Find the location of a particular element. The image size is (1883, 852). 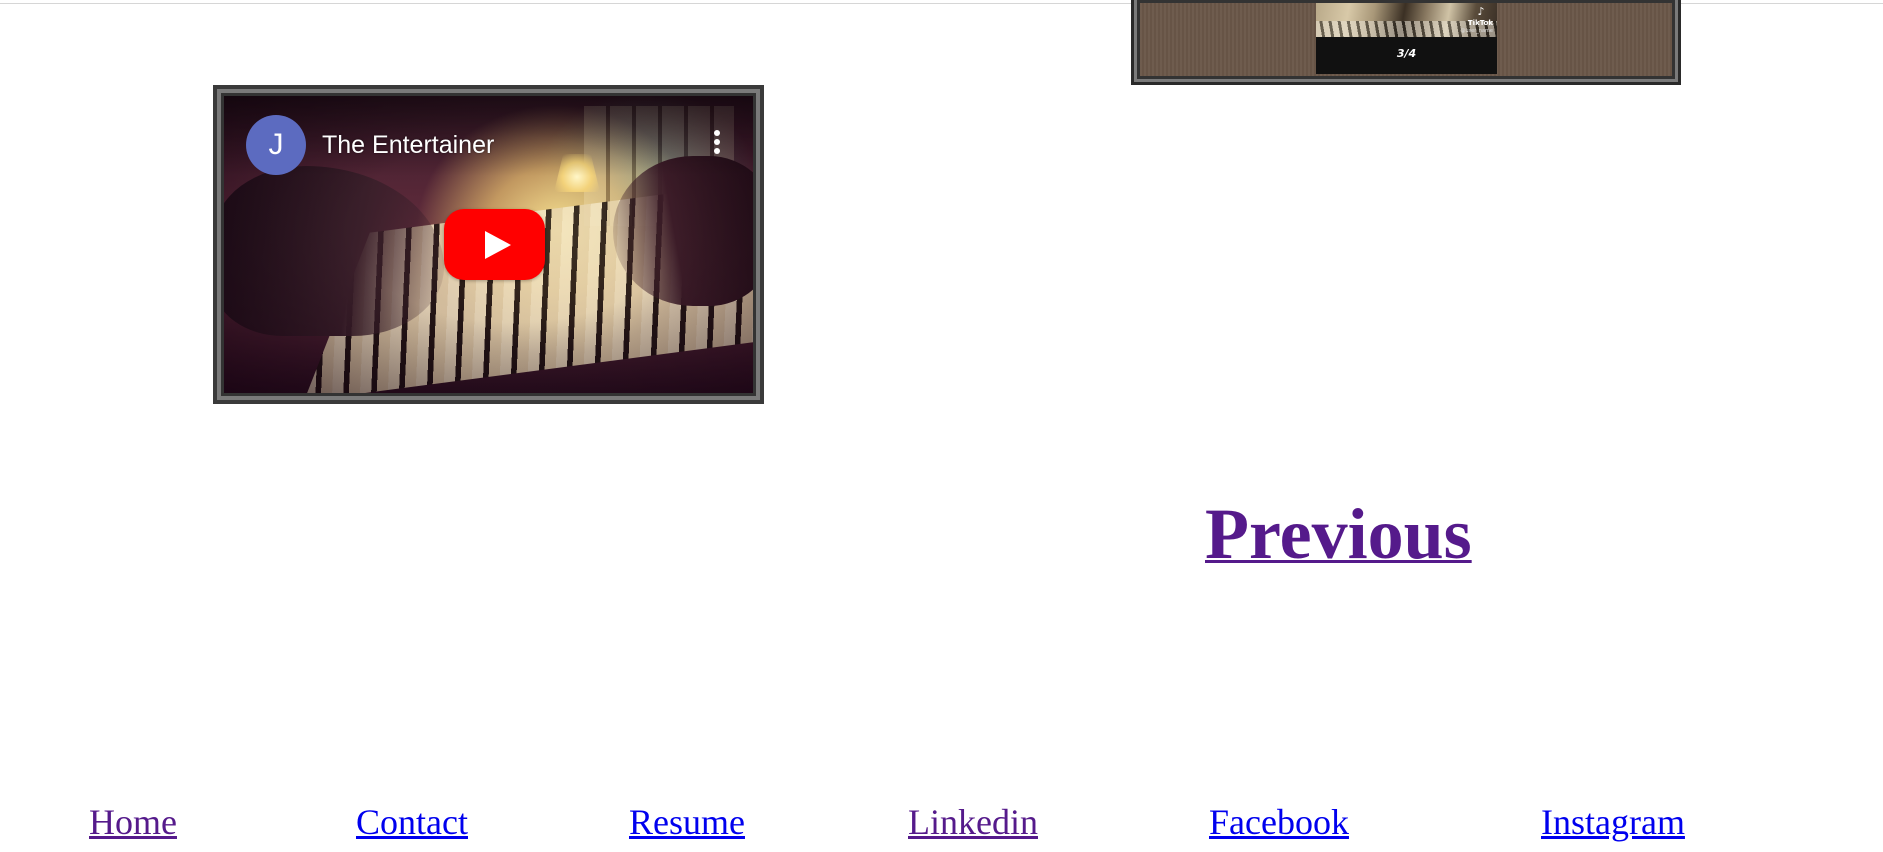

tiktok-handle: @user_name is located at coordinates (1476, 31).